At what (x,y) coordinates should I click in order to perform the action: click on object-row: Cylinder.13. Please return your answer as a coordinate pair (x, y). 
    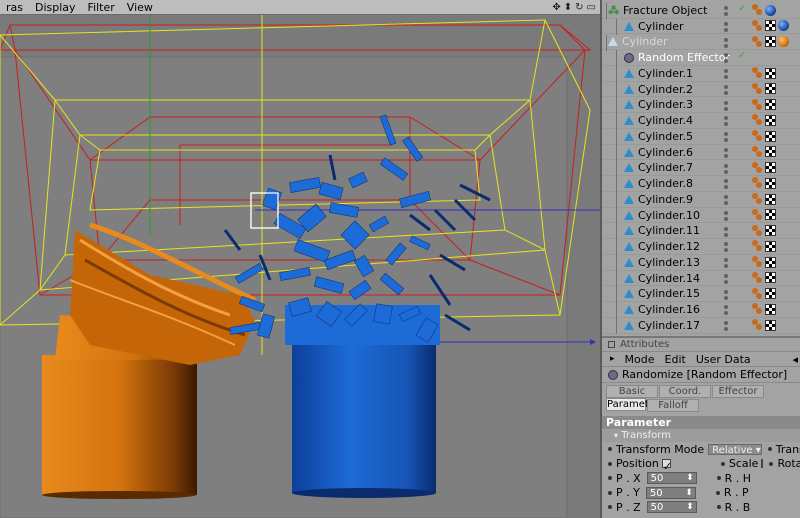
    Looking at the image, I should click on (701, 263).